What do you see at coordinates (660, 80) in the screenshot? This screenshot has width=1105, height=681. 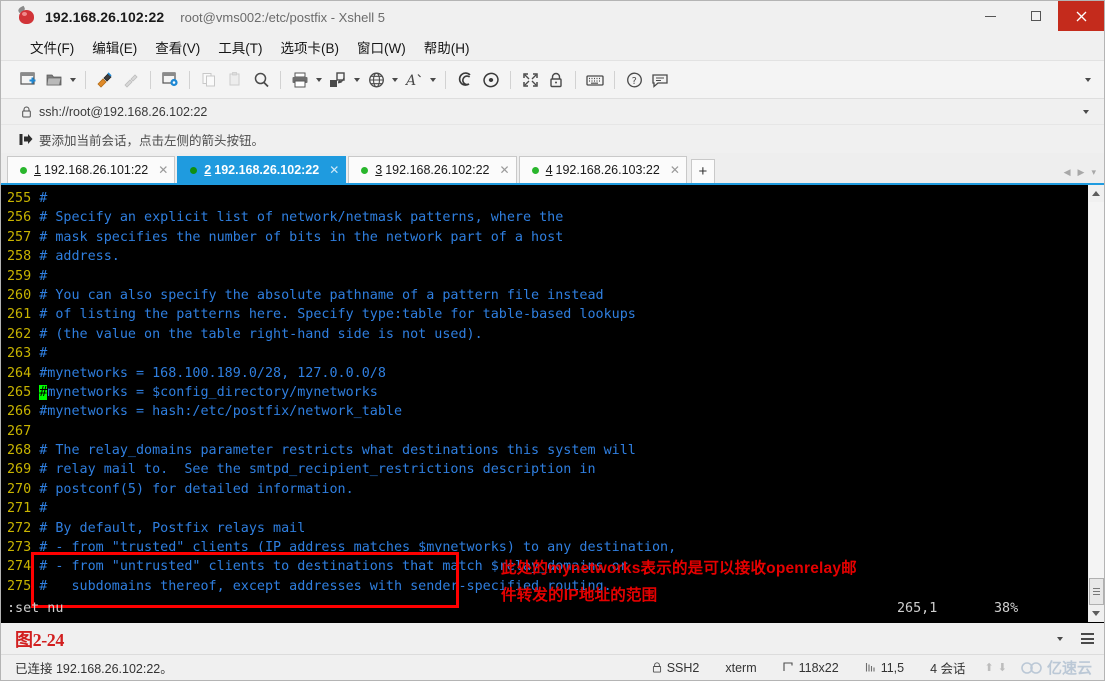 I see `chat-icon` at bounding box center [660, 80].